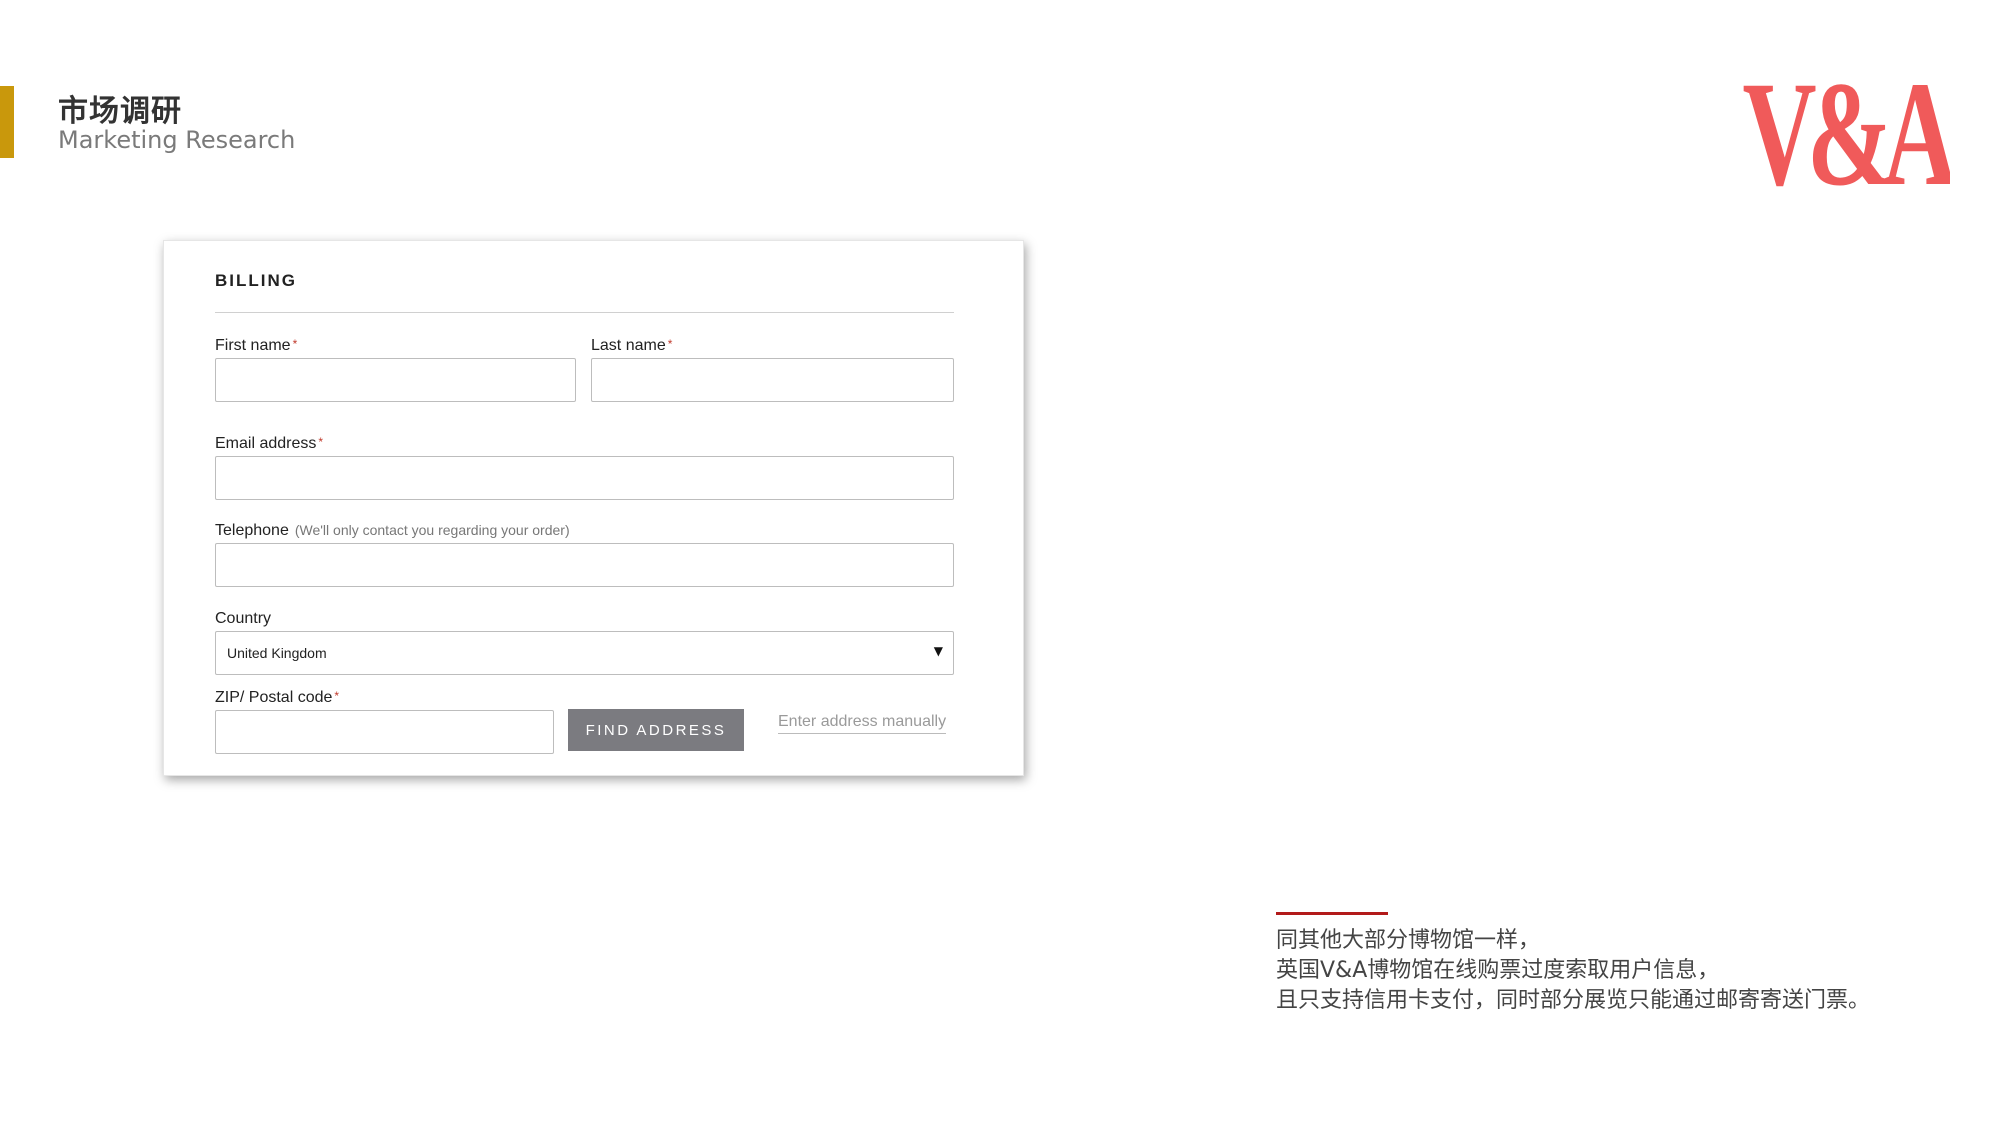  Describe the element at coordinates (7, 122) in the screenshot. I see `title-accent-bar` at that location.